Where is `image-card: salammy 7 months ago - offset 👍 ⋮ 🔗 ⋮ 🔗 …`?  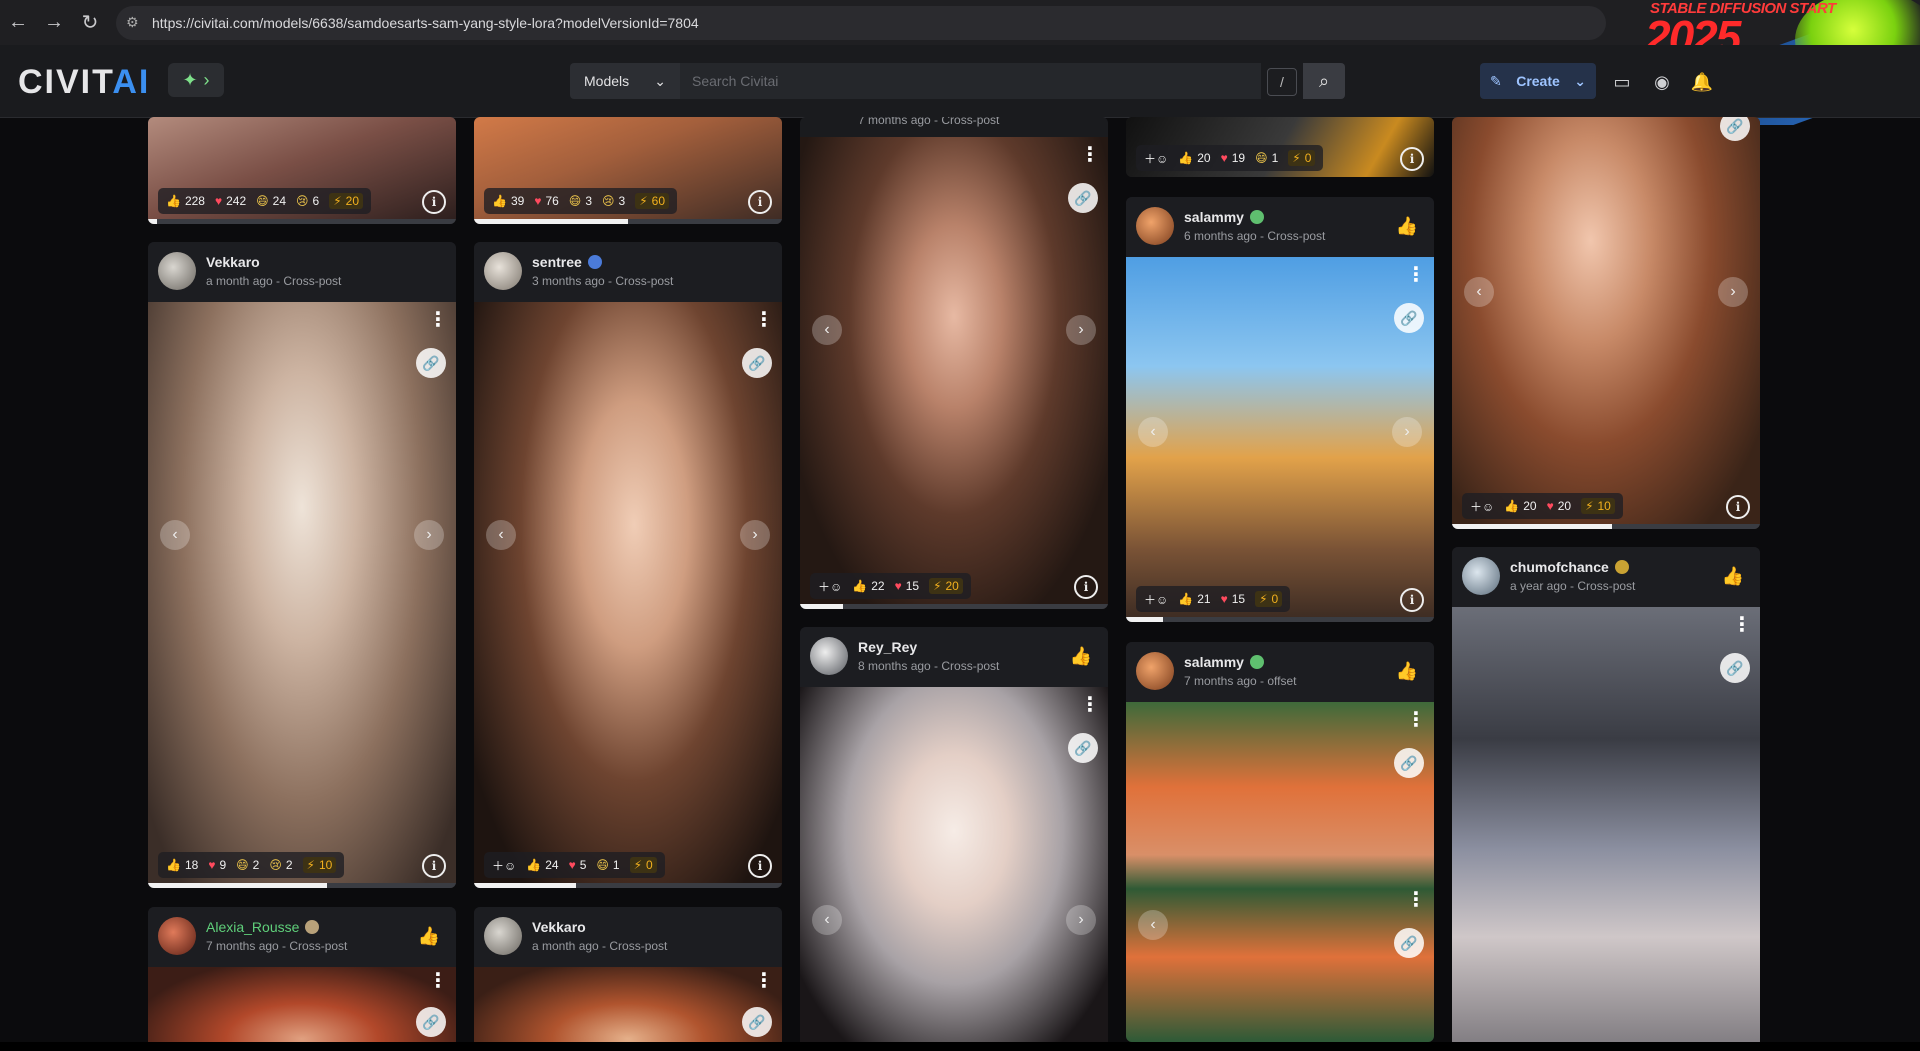
image-card: salammy 7 months ago - offset 👍 ⋮ 🔗 ⋮ 🔗 … is located at coordinates (1280, 842).